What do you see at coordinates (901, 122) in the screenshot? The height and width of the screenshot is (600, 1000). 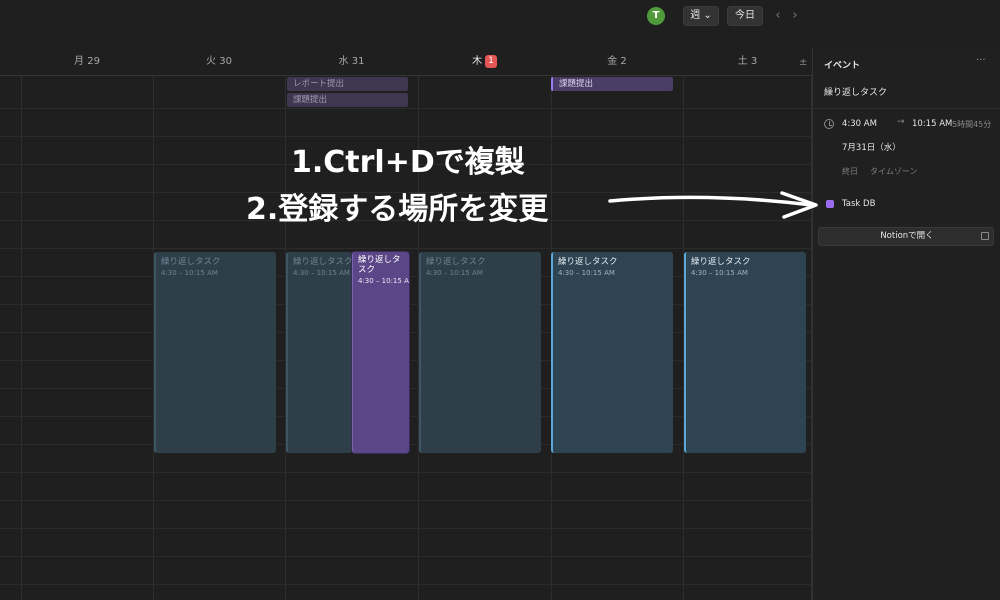 I see `arrow-right-icon: →` at bounding box center [901, 122].